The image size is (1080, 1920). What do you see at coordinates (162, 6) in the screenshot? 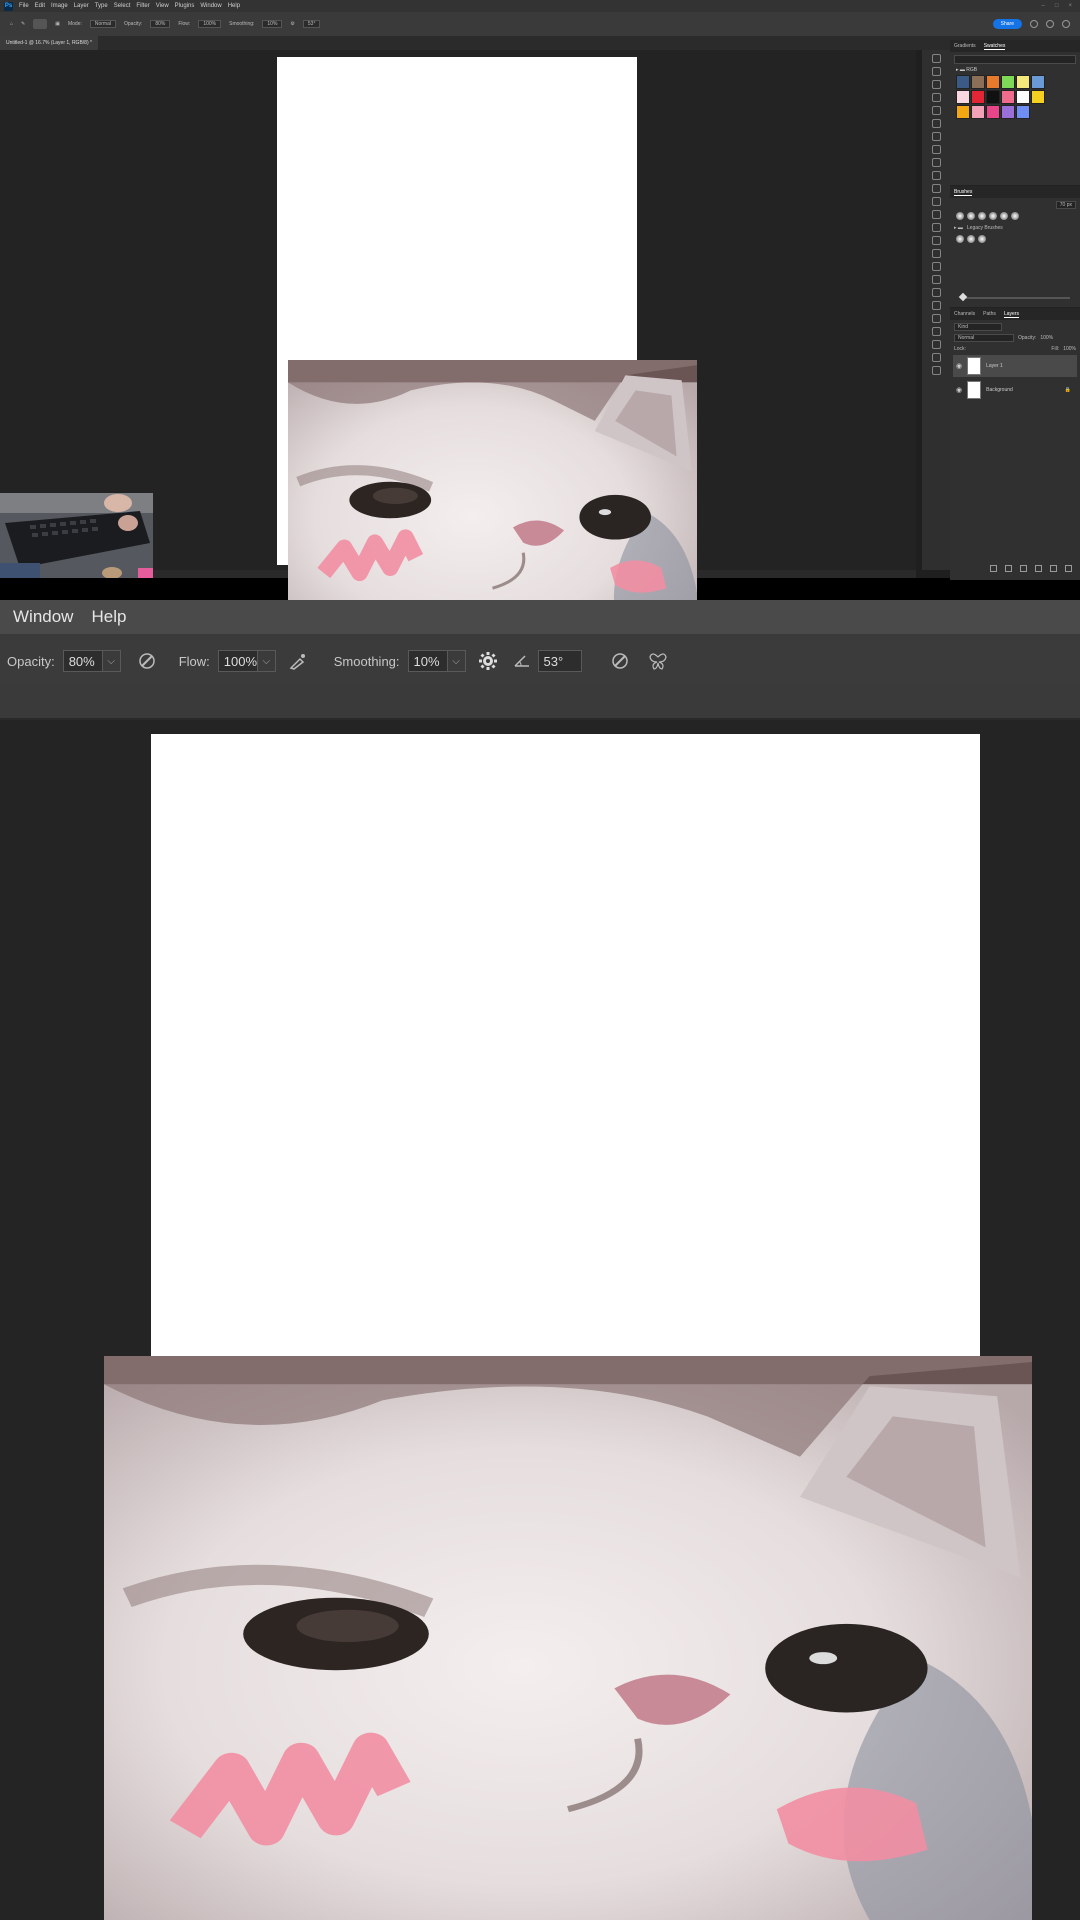
I see `menu-item-view: View` at bounding box center [162, 6].